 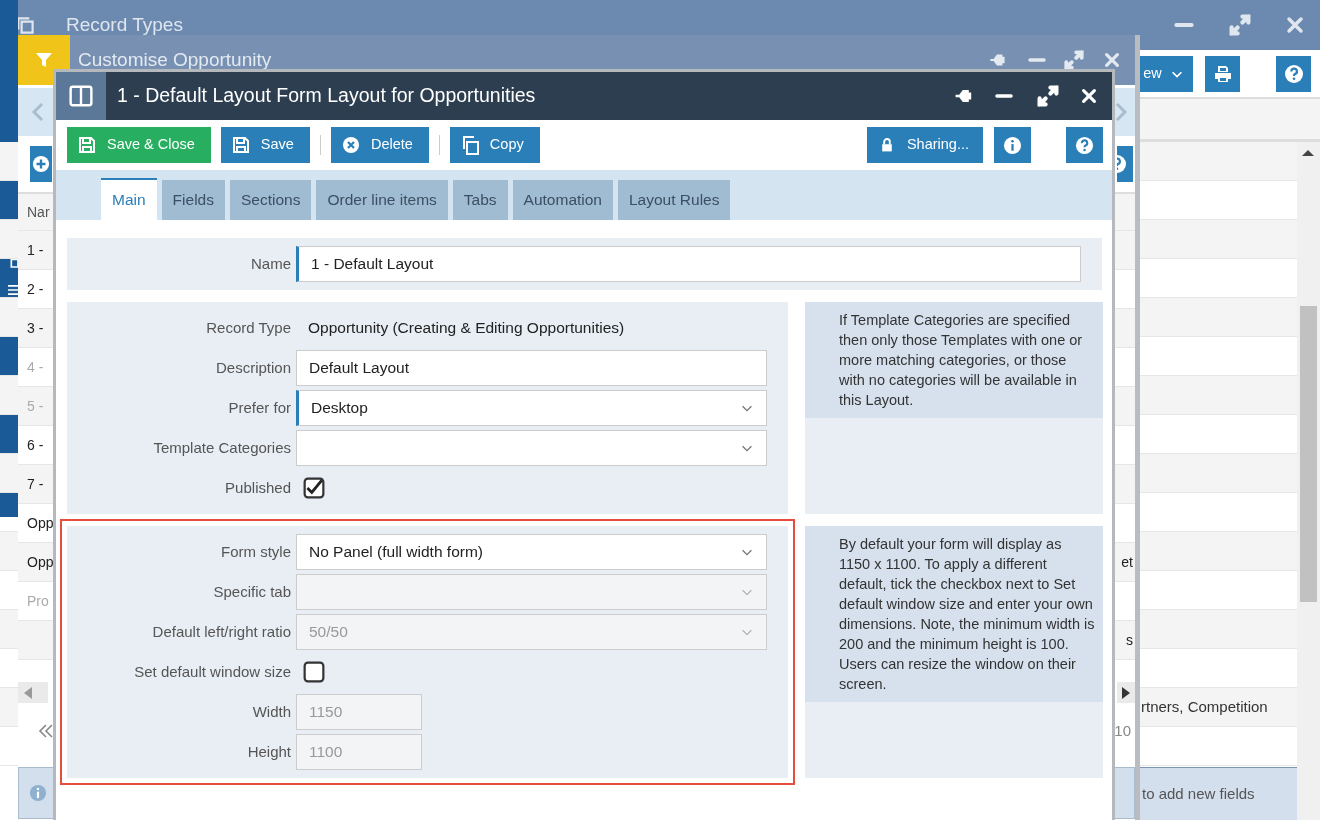 What do you see at coordinates (466, 328) in the screenshot?
I see `field-value: Opportunity (Creating & Editing Opportunities)` at bounding box center [466, 328].